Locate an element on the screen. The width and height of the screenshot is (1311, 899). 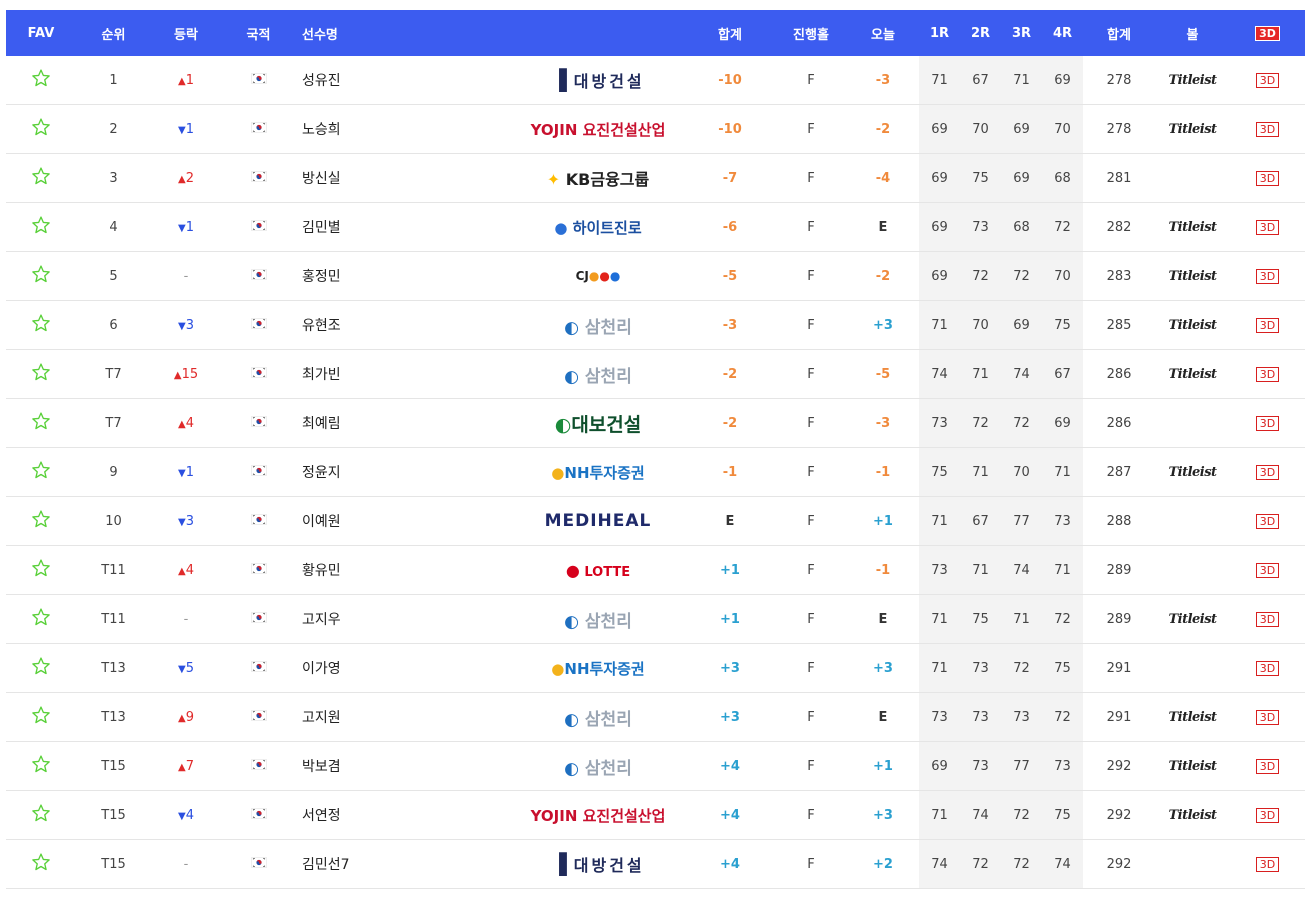
korea-flag-icon is located at coordinates (258, 862).